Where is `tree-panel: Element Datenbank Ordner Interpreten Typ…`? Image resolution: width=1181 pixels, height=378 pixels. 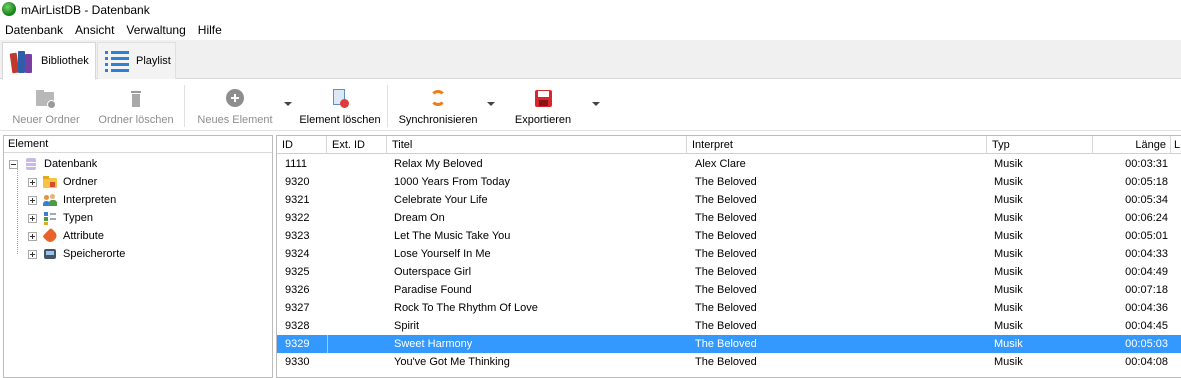 tree-panel: Element Datenbank Ordner Interpreten Typ… is located at coordinates (138, 256).